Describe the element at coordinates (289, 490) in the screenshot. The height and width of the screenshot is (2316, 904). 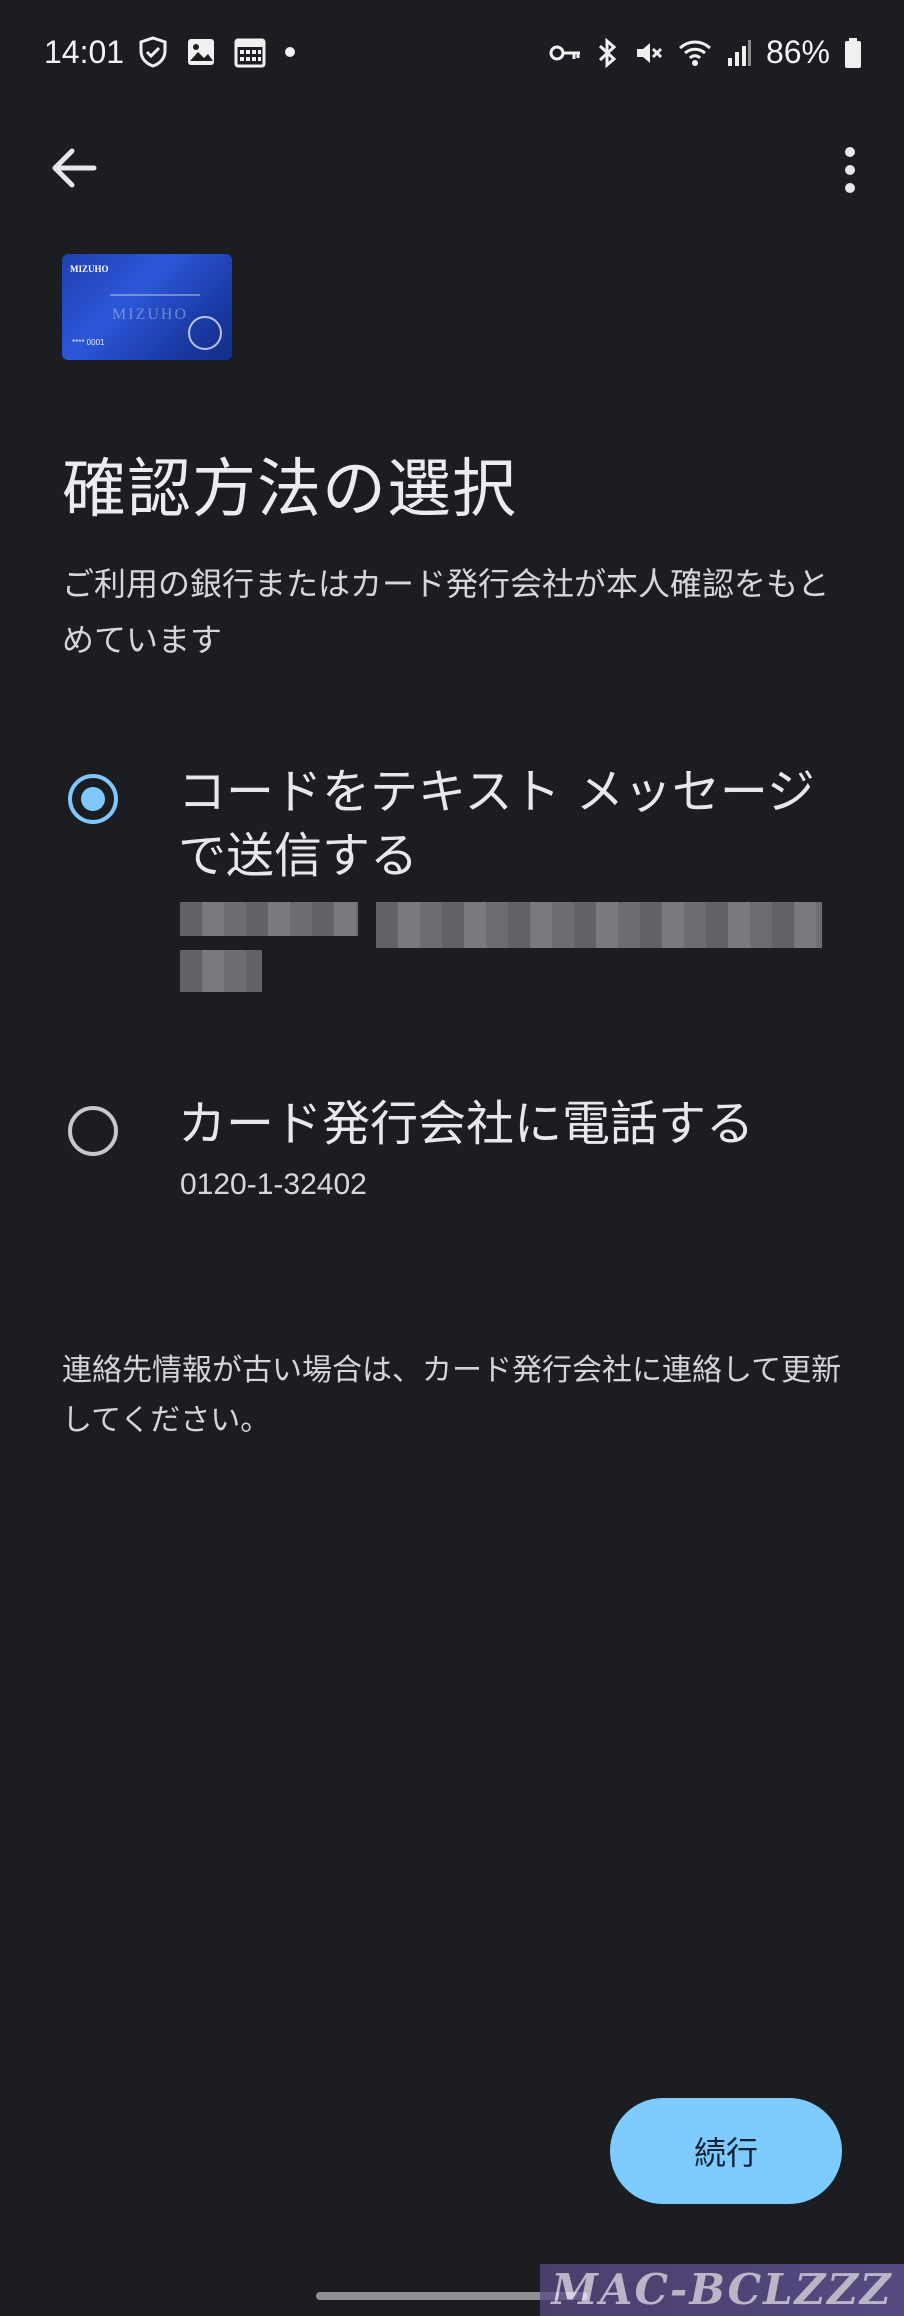
I see `page-title: 確認方法の選択` at that location.